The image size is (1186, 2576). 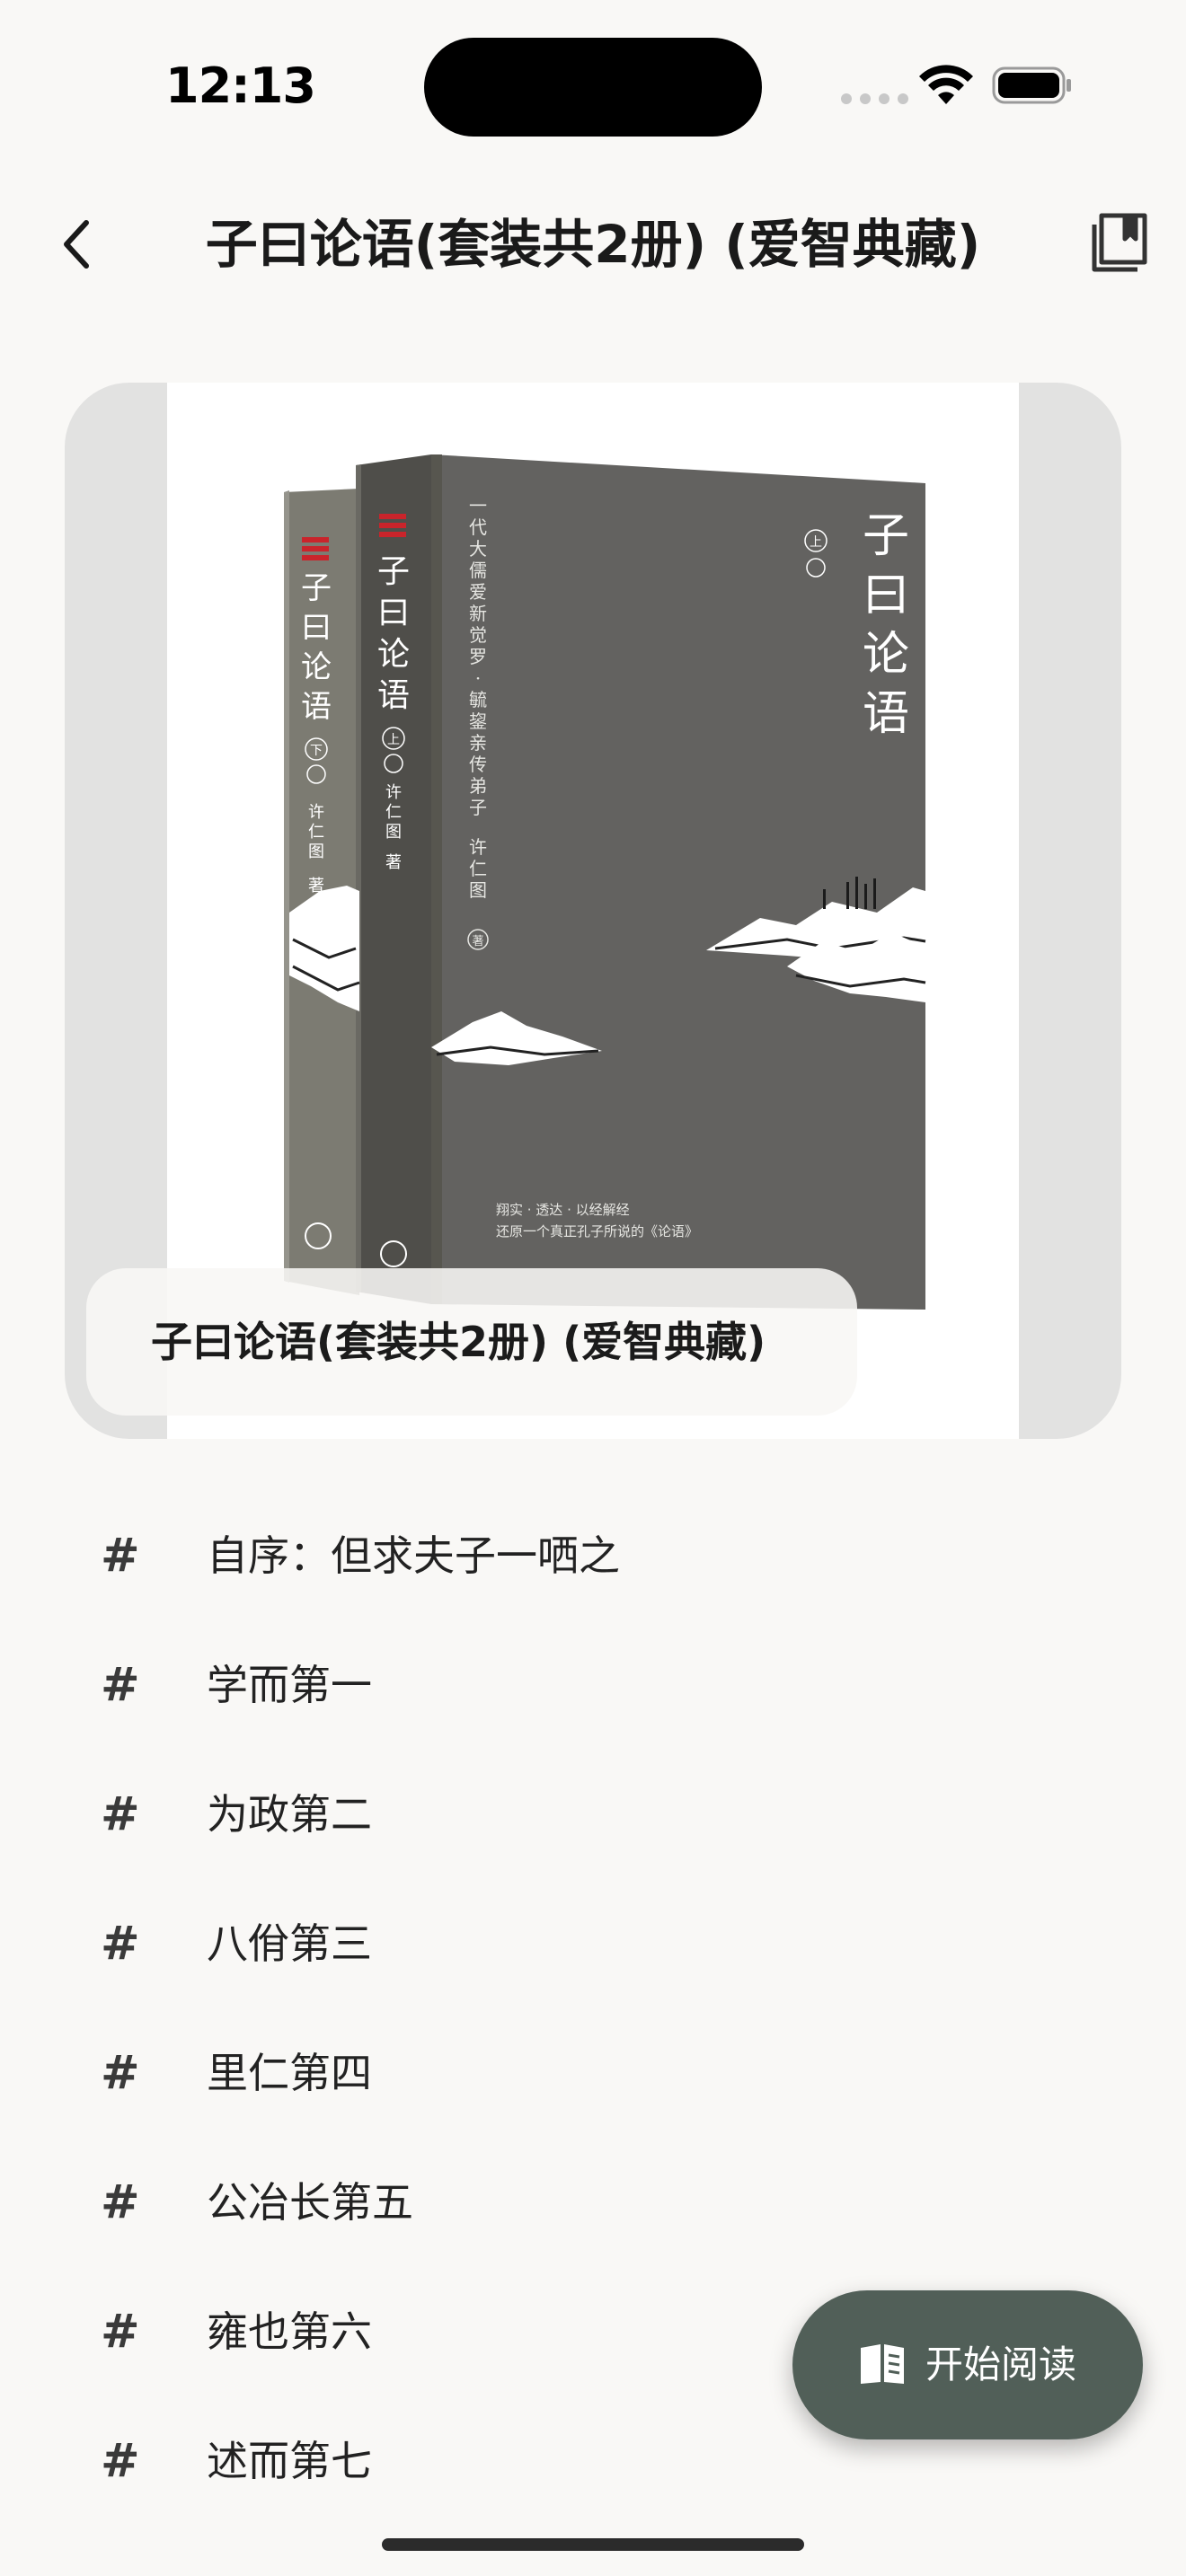 I want to click on spine-volume: 上, so click(x=393, y=740).